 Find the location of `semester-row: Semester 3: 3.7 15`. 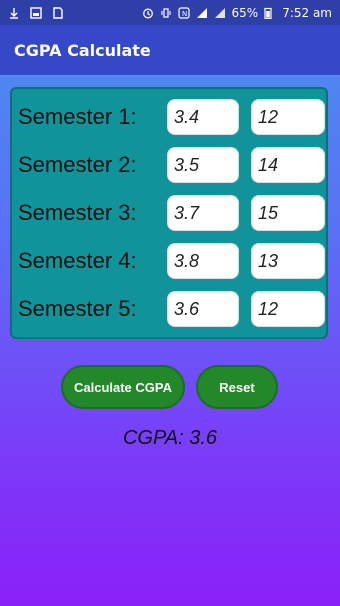

semester-row: Semester 3: 3.7 15 is located at coordinates (171, 213).